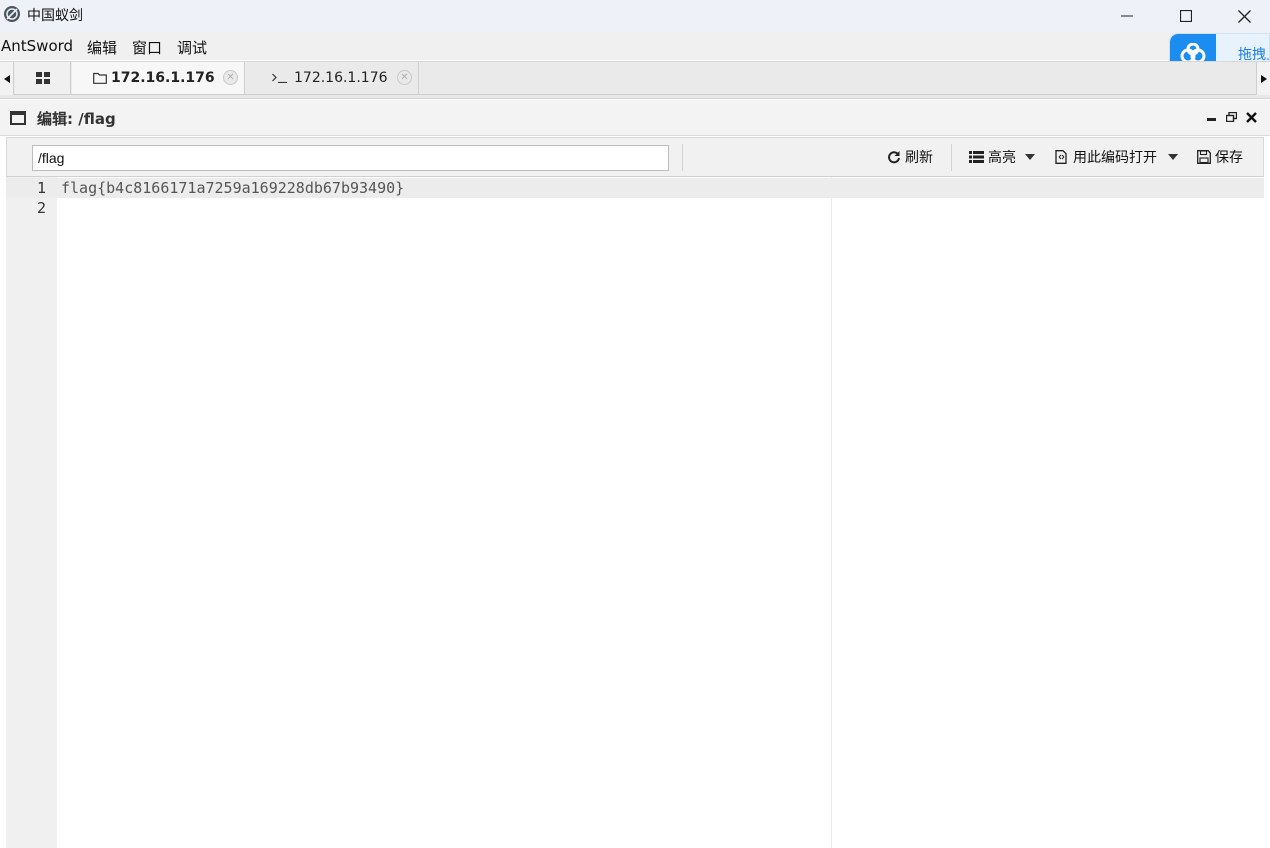  I want to click on tab-scroll-right-button, so click(1263, 78).